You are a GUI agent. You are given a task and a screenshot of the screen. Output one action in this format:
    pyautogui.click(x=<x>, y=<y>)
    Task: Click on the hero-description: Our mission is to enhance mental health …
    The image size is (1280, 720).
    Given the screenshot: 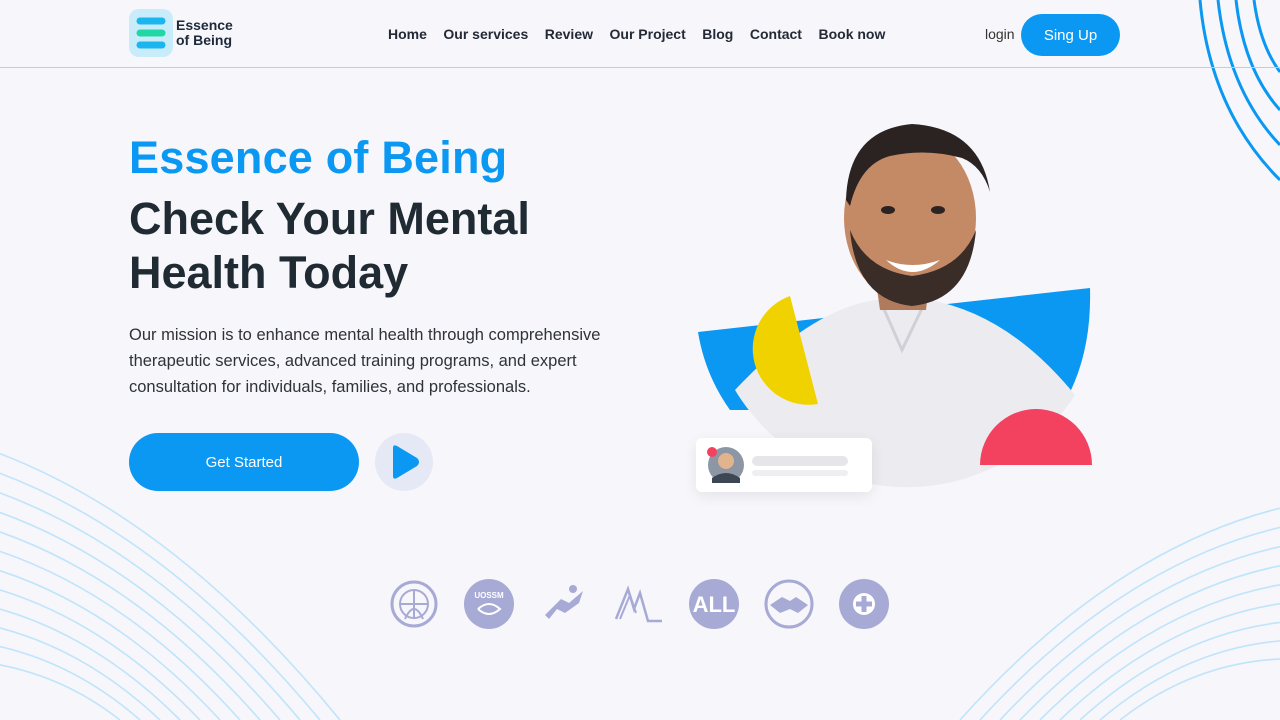 What is the action you would take?
    pyautogui.click(x=365, y=361)
    